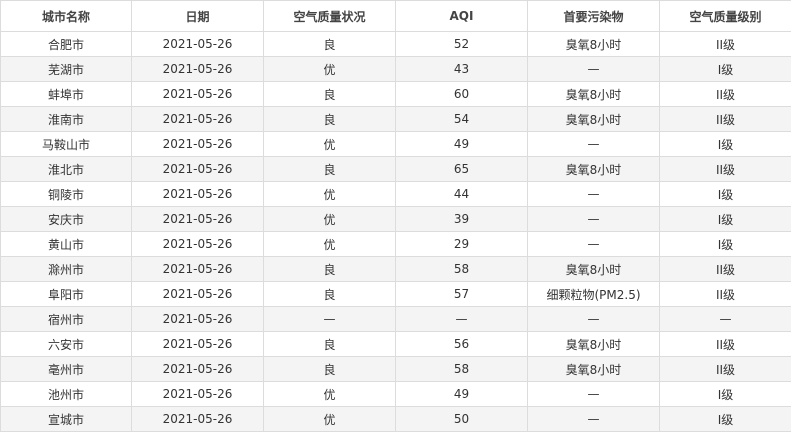 This screenshot has width=791, height=432. I want to click on level-cell: —, so click(725, 319).